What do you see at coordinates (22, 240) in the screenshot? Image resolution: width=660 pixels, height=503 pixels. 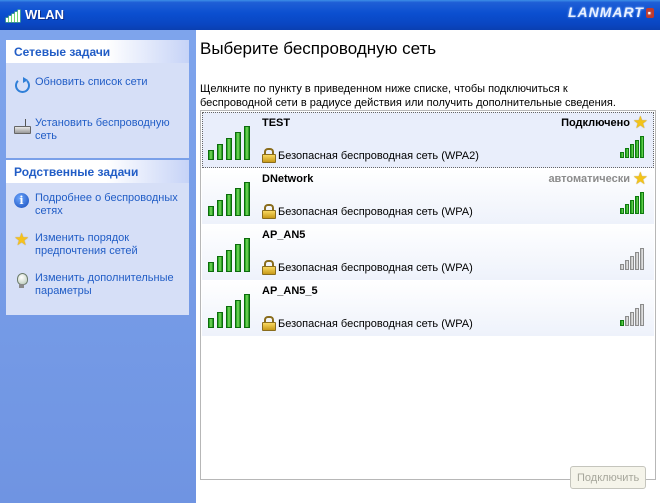 I see `star-icon` at bounding box center [22, 240].